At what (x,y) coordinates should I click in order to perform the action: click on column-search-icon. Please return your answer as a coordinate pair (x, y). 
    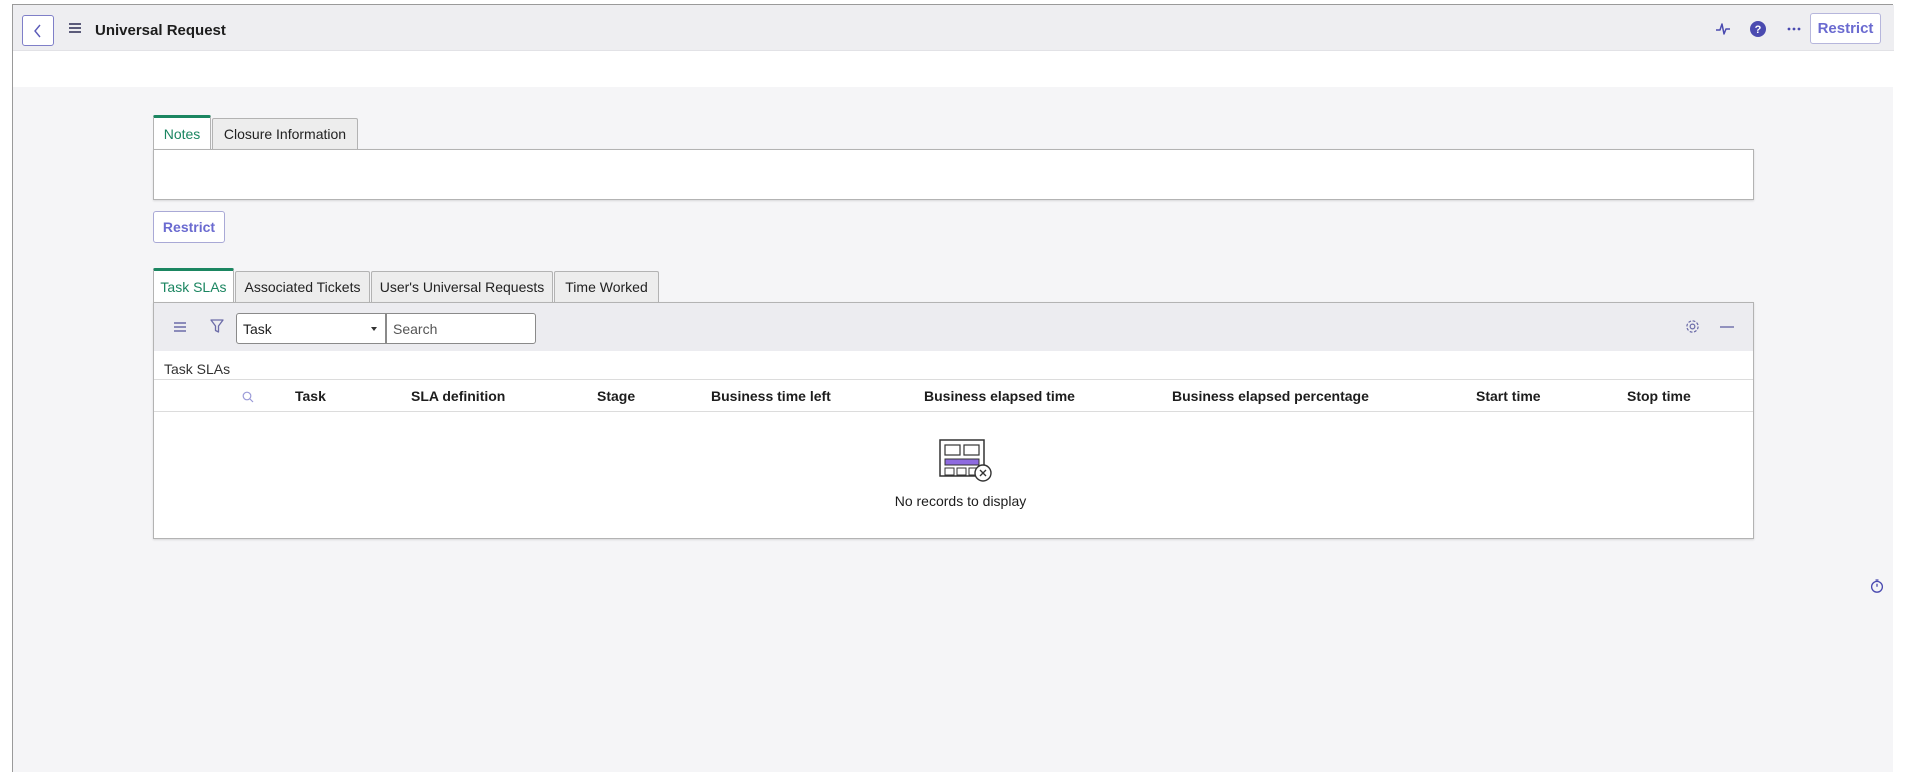
    Looking at the image, I should click on (248, 399).